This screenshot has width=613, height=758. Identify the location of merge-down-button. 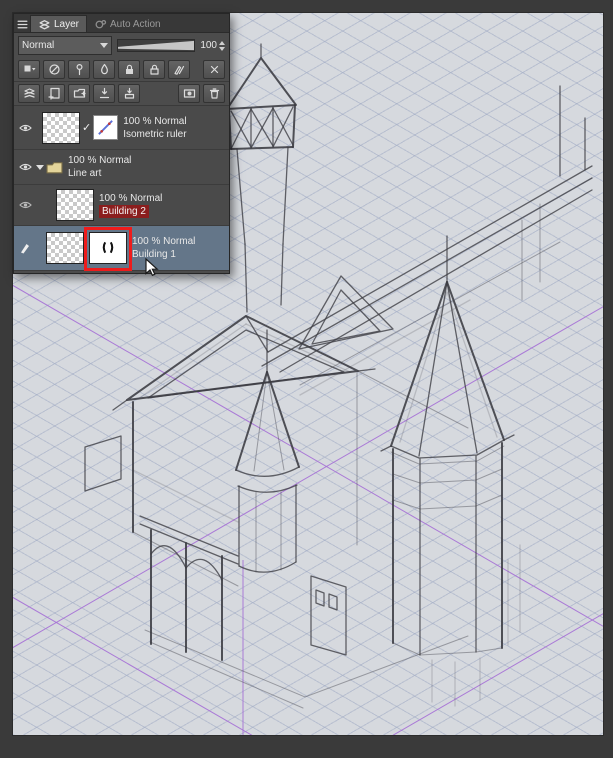
(129, 93).